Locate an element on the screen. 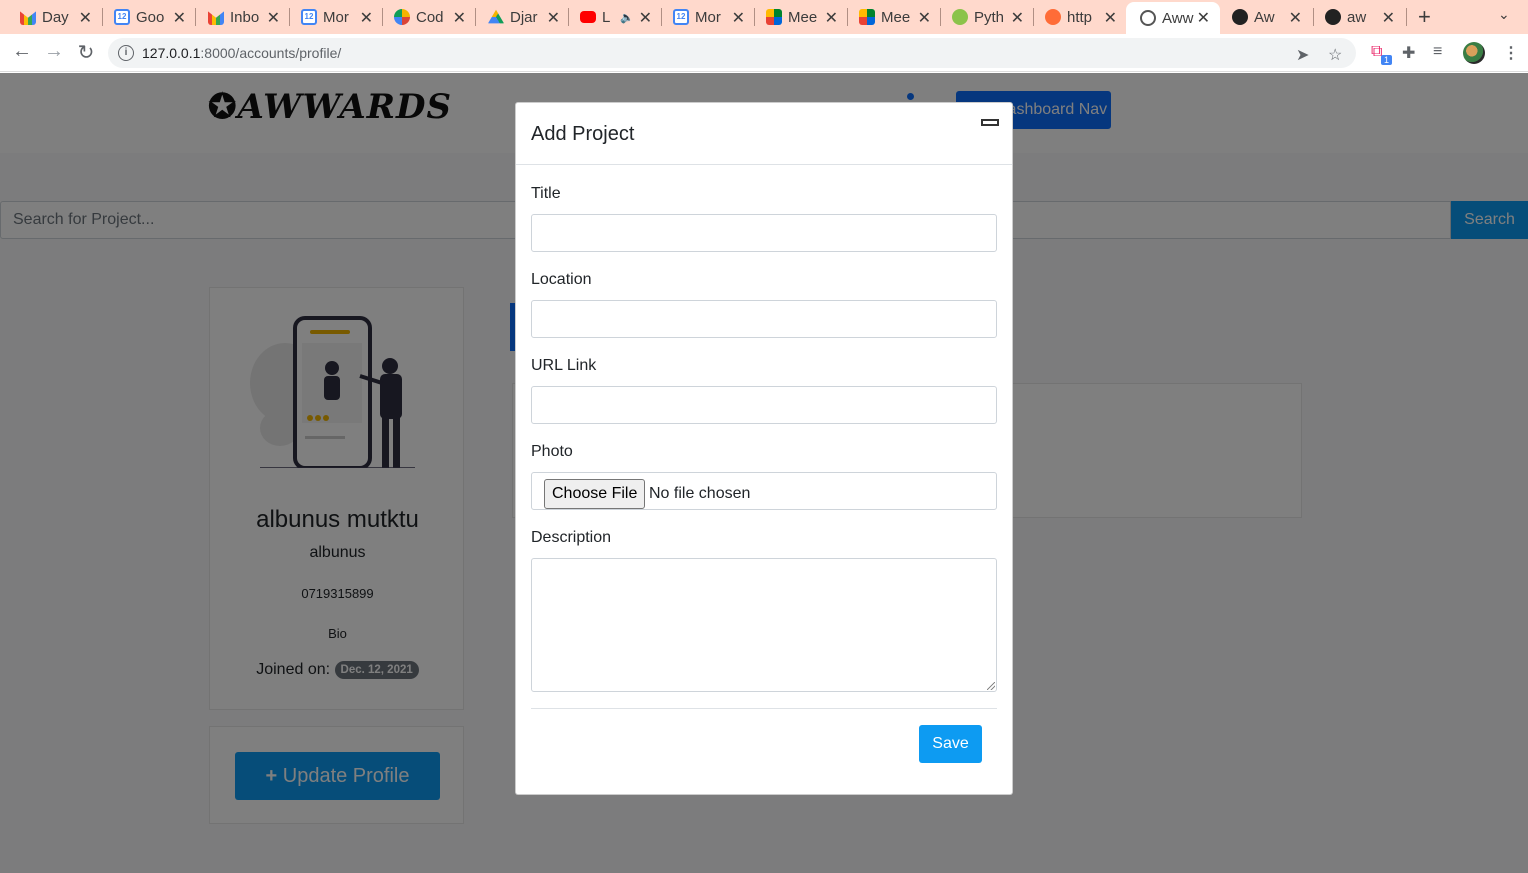  python-icon is located at coordinates (960, 17).